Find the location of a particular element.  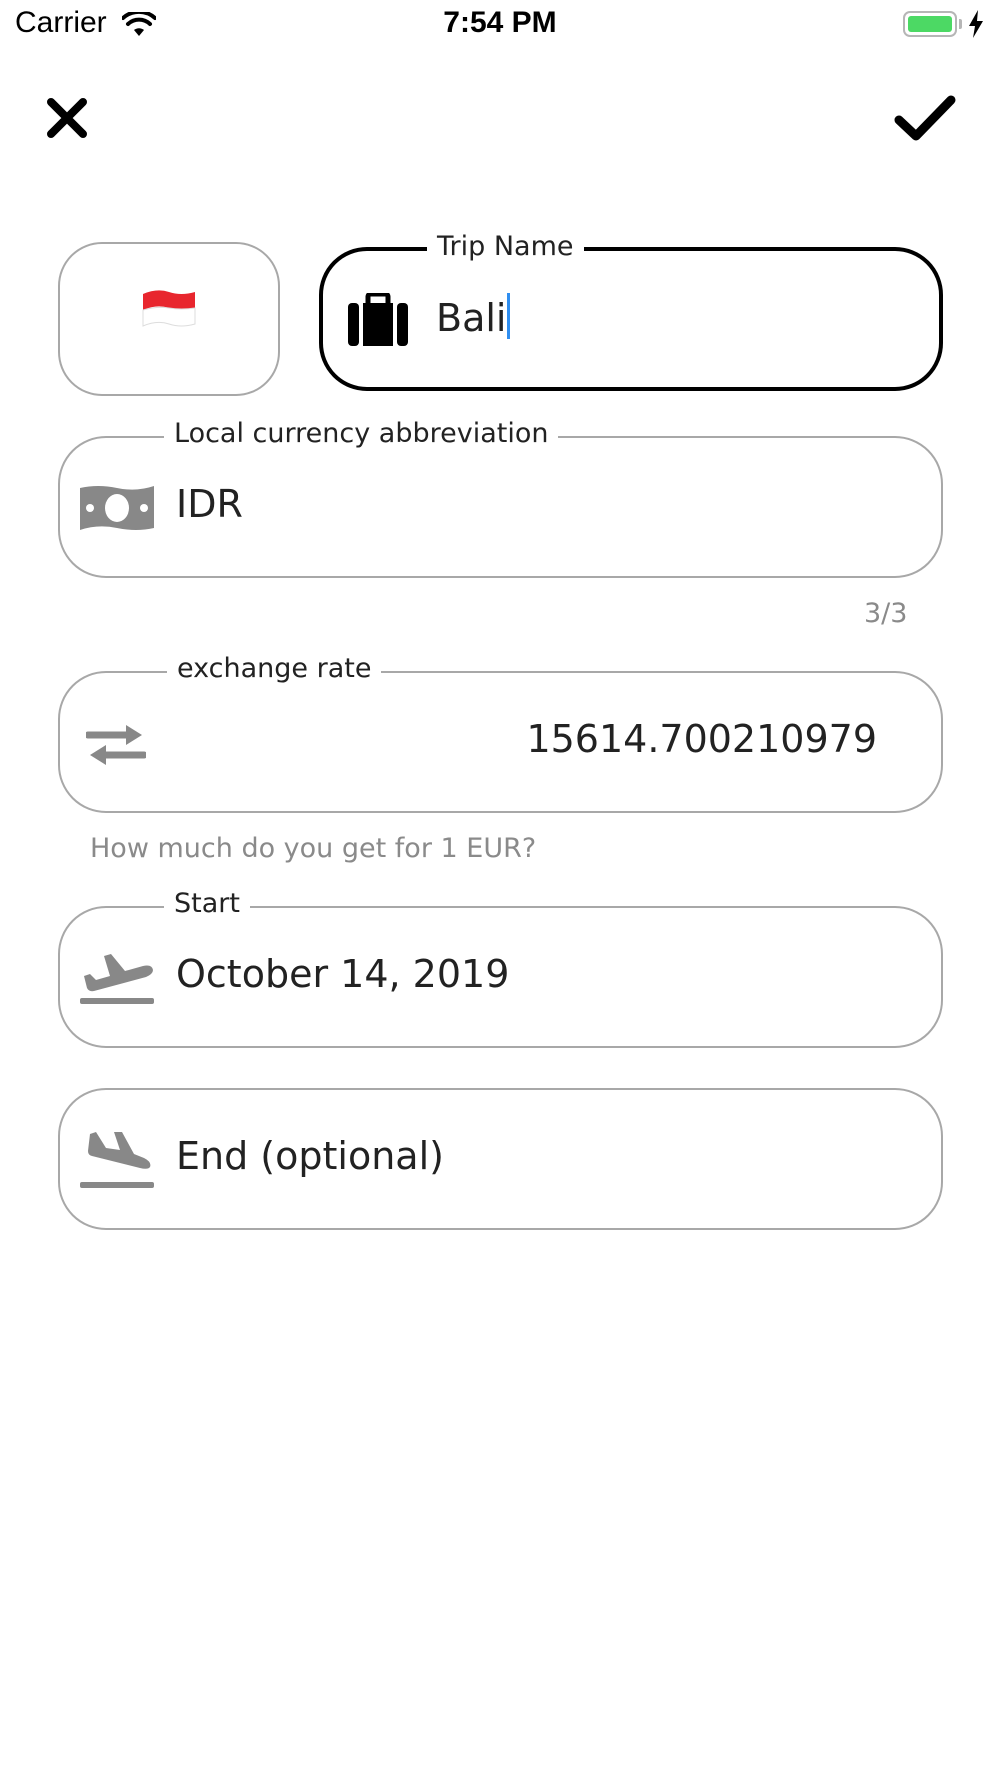

country-flag is located at coordinates (169, 310).